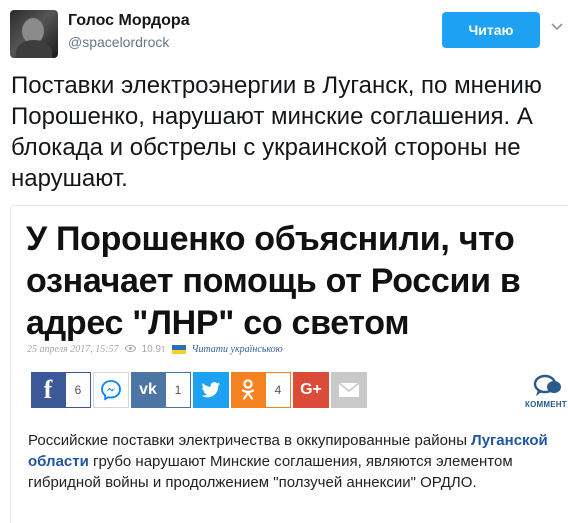 The width and height of the screenshot is (568, 523). I want to click on article-views: 10.9т, so click(153, 349).